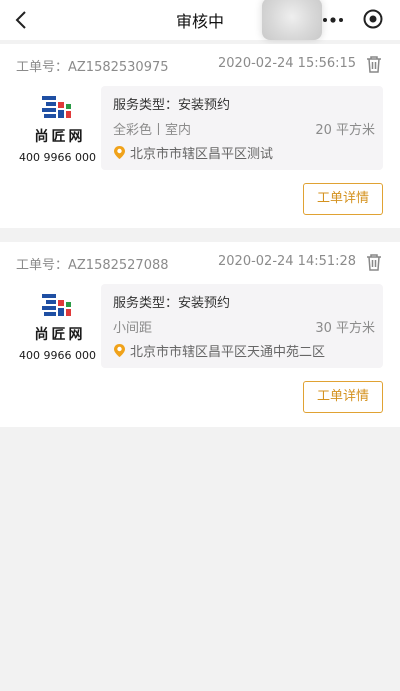 The image size is (400, 691). I want to click on product-spec: 小间距, so click(133, 328).